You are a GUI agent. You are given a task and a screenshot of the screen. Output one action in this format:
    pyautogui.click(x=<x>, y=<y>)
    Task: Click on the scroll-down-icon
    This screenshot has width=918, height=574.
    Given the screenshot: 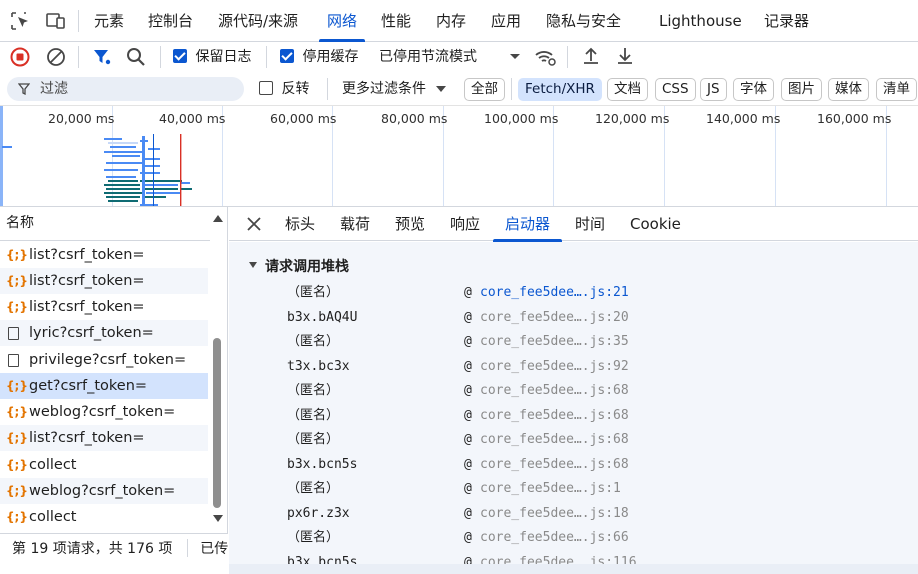 What is the action you would take?
    pyautogui.click(x=218, y=519)
    